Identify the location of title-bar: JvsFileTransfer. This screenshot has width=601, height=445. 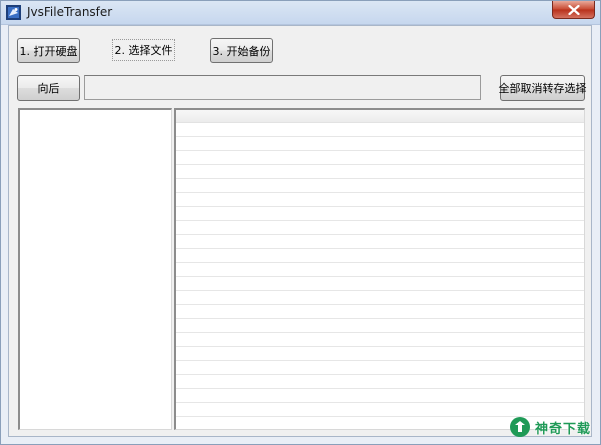
(300, 13).